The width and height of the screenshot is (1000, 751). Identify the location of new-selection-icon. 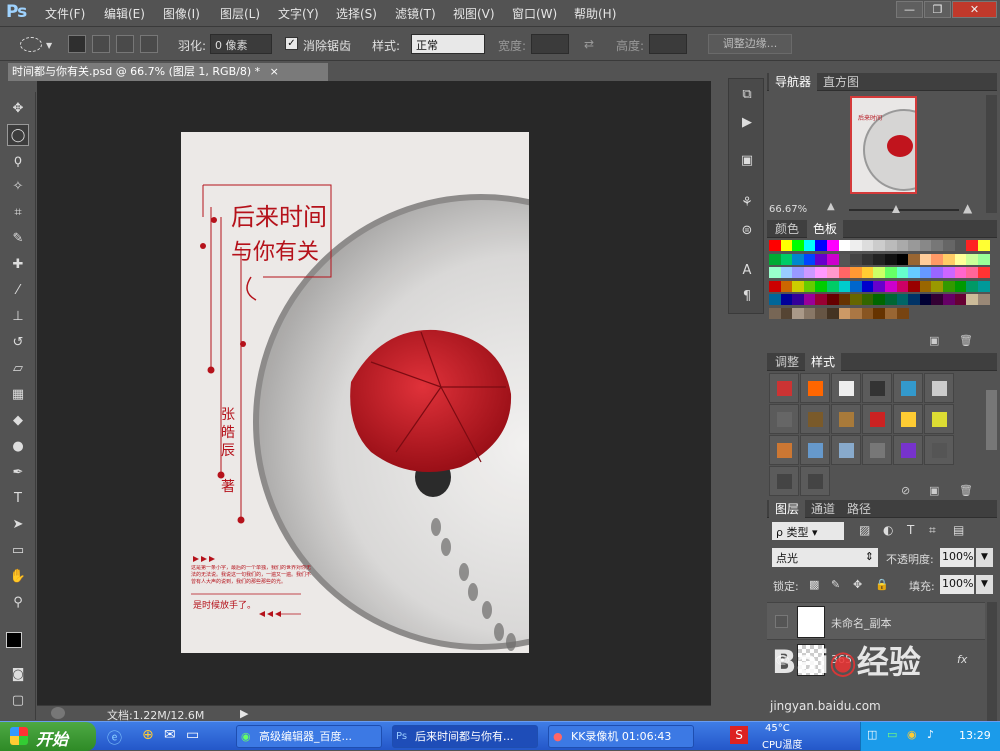
(77, 44).